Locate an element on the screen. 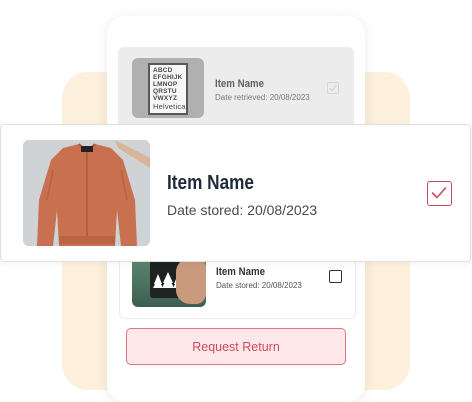 Image resolution: width=472 pixels, height=402 pixels. item-thumbnail-jacket is located at coordinates (86, 193).